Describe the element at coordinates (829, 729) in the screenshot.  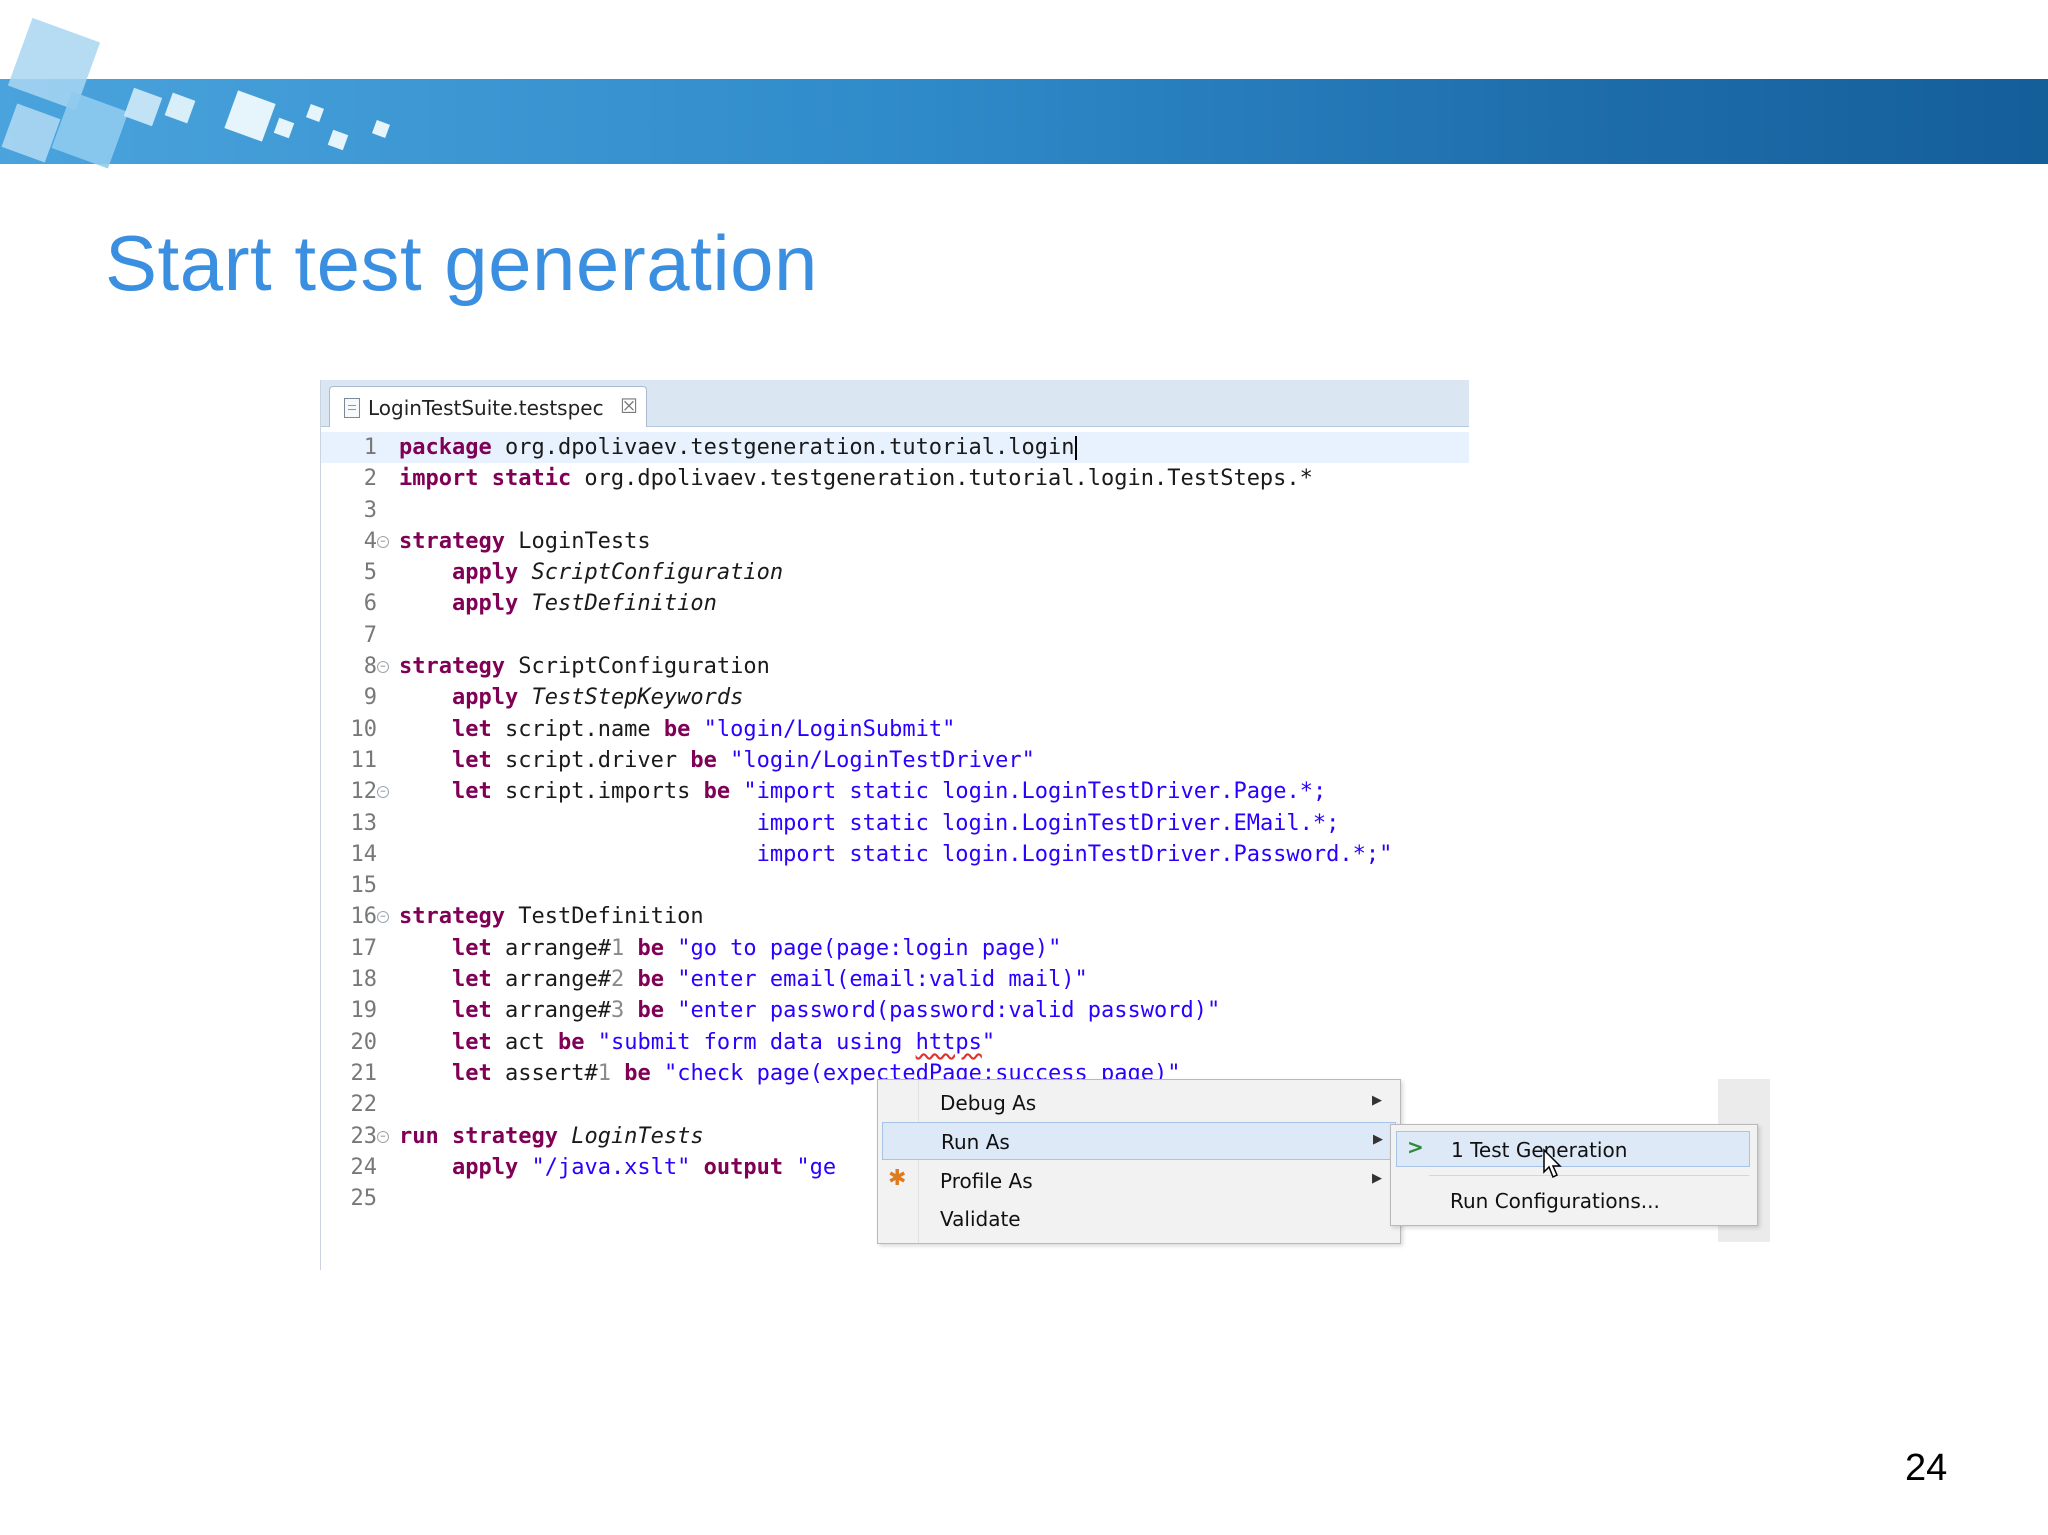
I see `code-token: "login/LoginSubmit"` at that location.